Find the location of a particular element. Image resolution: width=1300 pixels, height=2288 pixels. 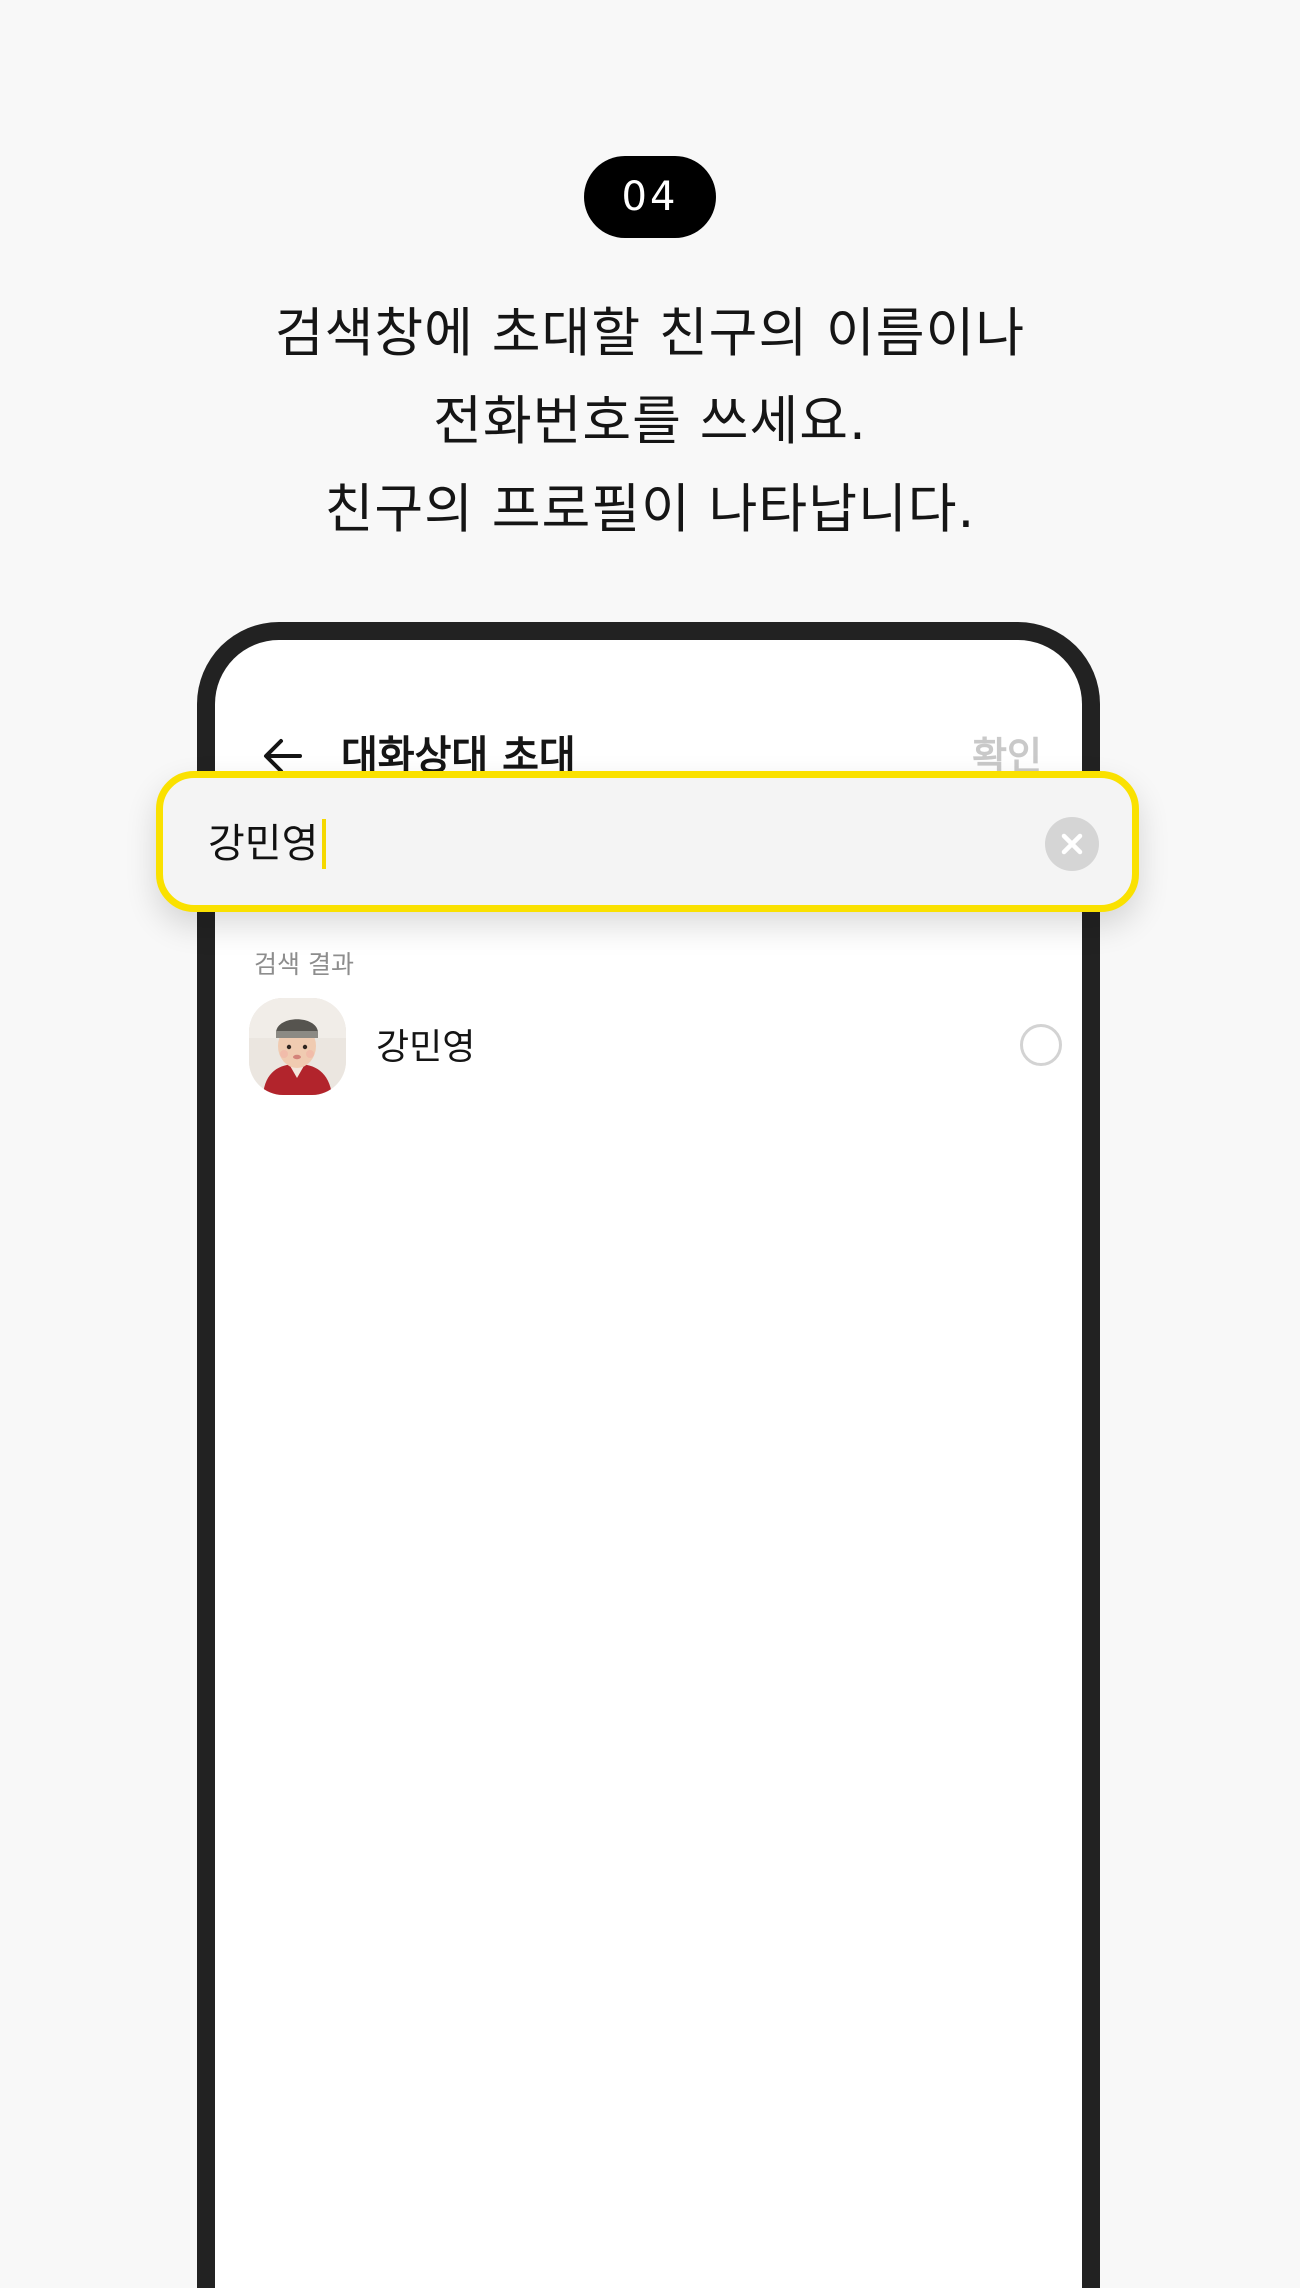

search-input: 강민영 is located at coordinates (647, 841).